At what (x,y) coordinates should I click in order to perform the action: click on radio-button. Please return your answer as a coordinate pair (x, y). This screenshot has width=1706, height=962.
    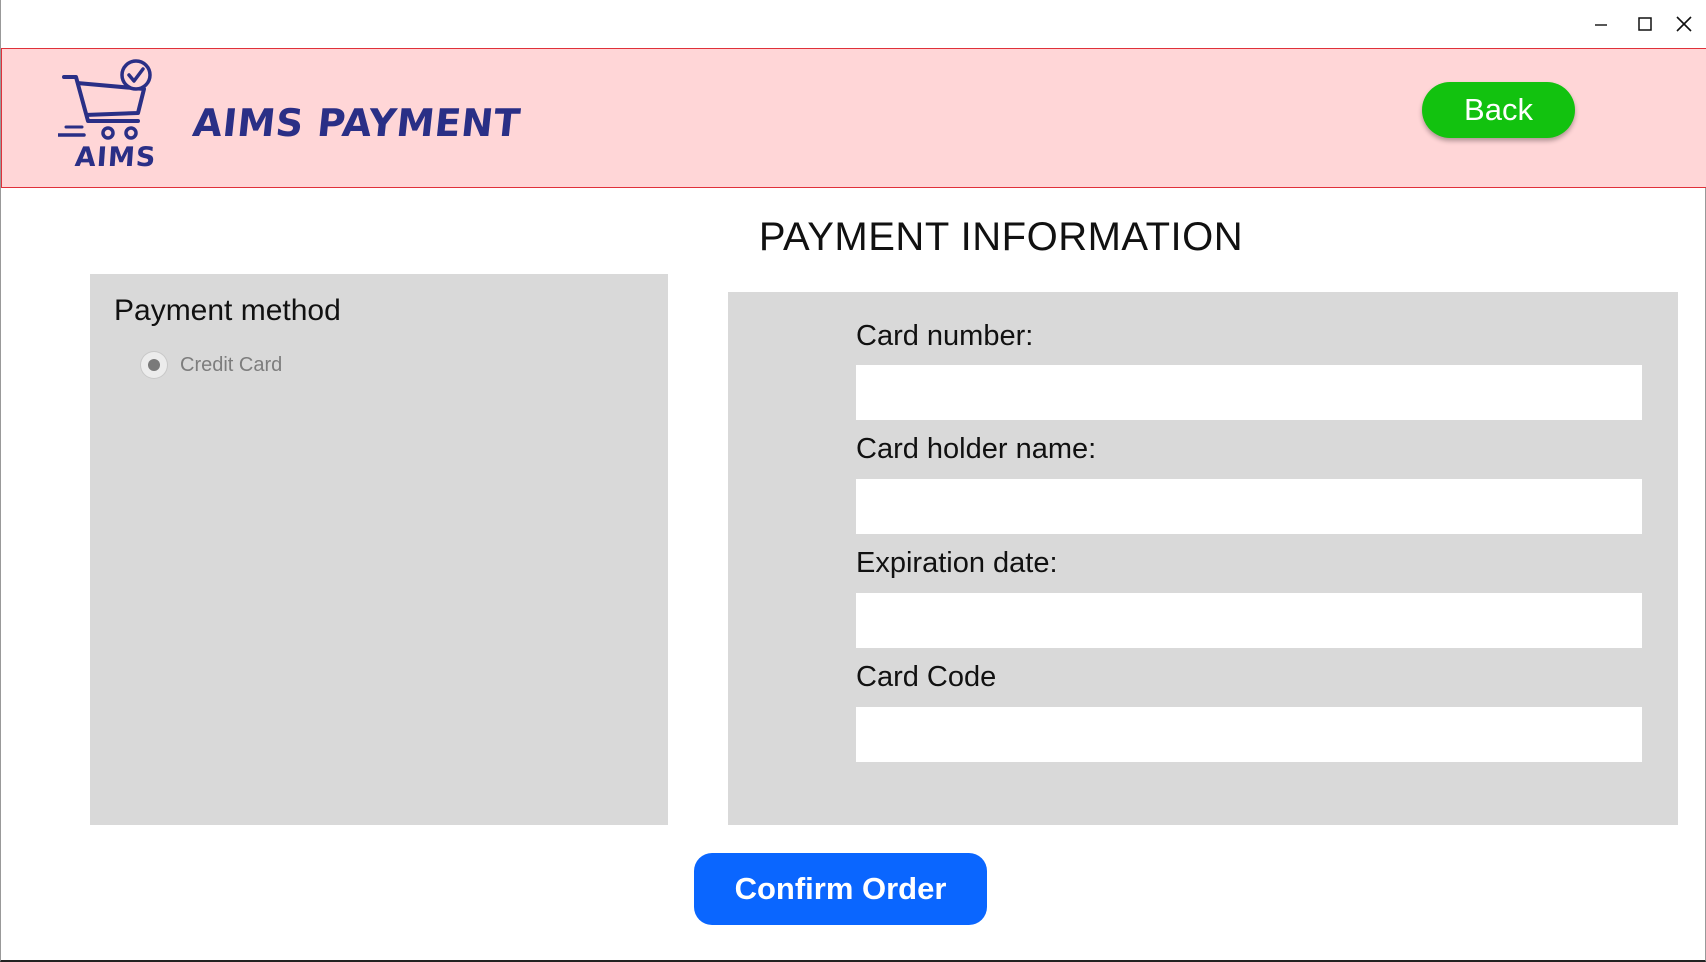
    Looking at the image, I should click on (154, 365).